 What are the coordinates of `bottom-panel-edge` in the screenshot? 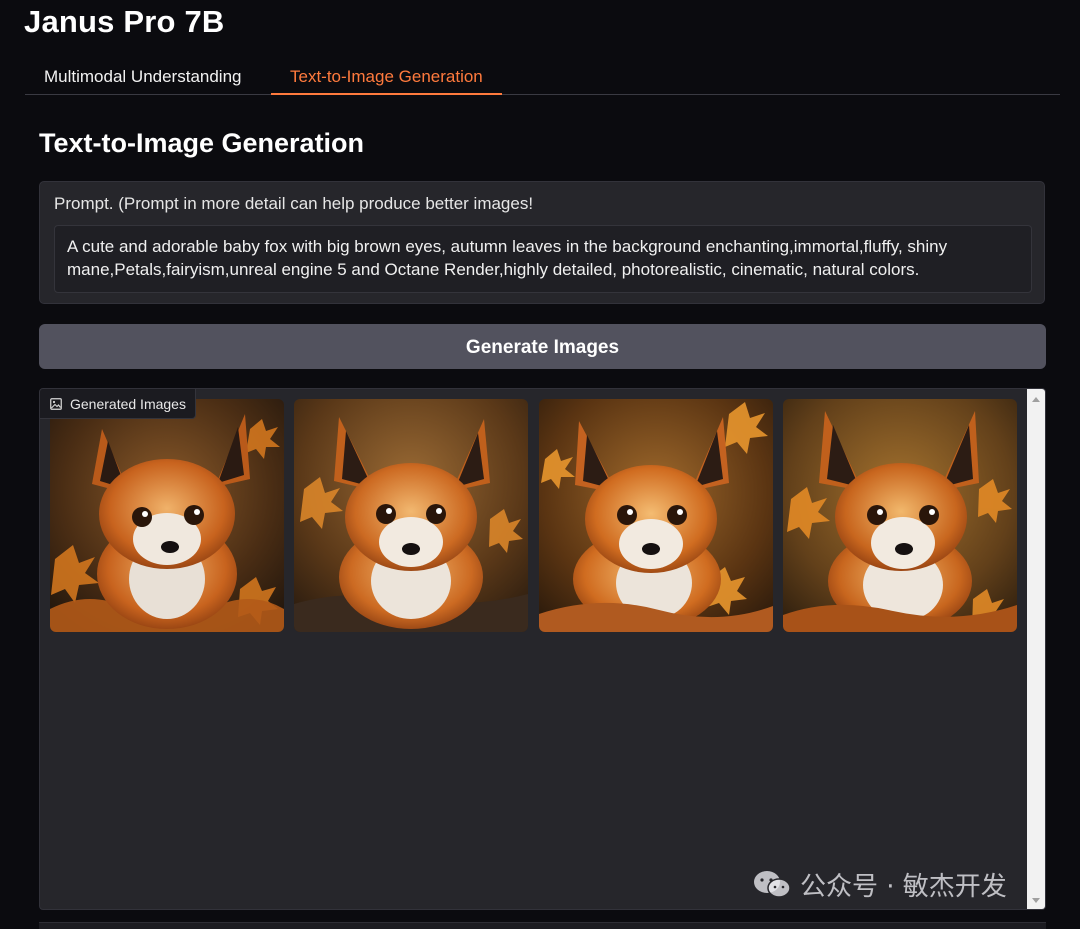 It's located at (542, 925).